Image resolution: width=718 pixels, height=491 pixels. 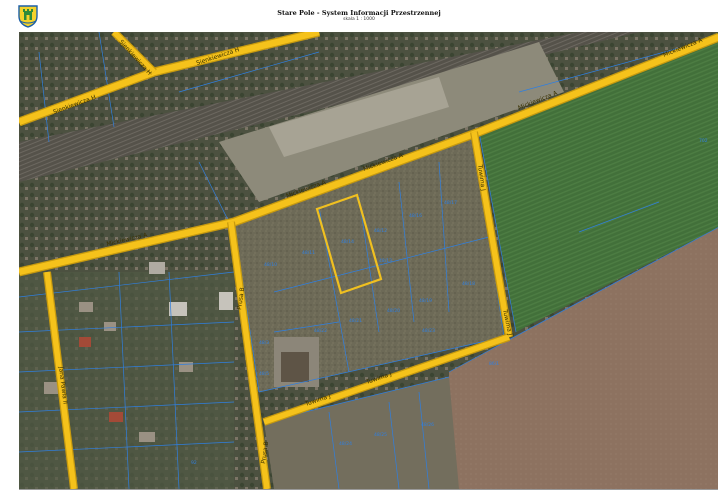 I want to click on parcel-number: 48/21, so click(x=355, y=321).